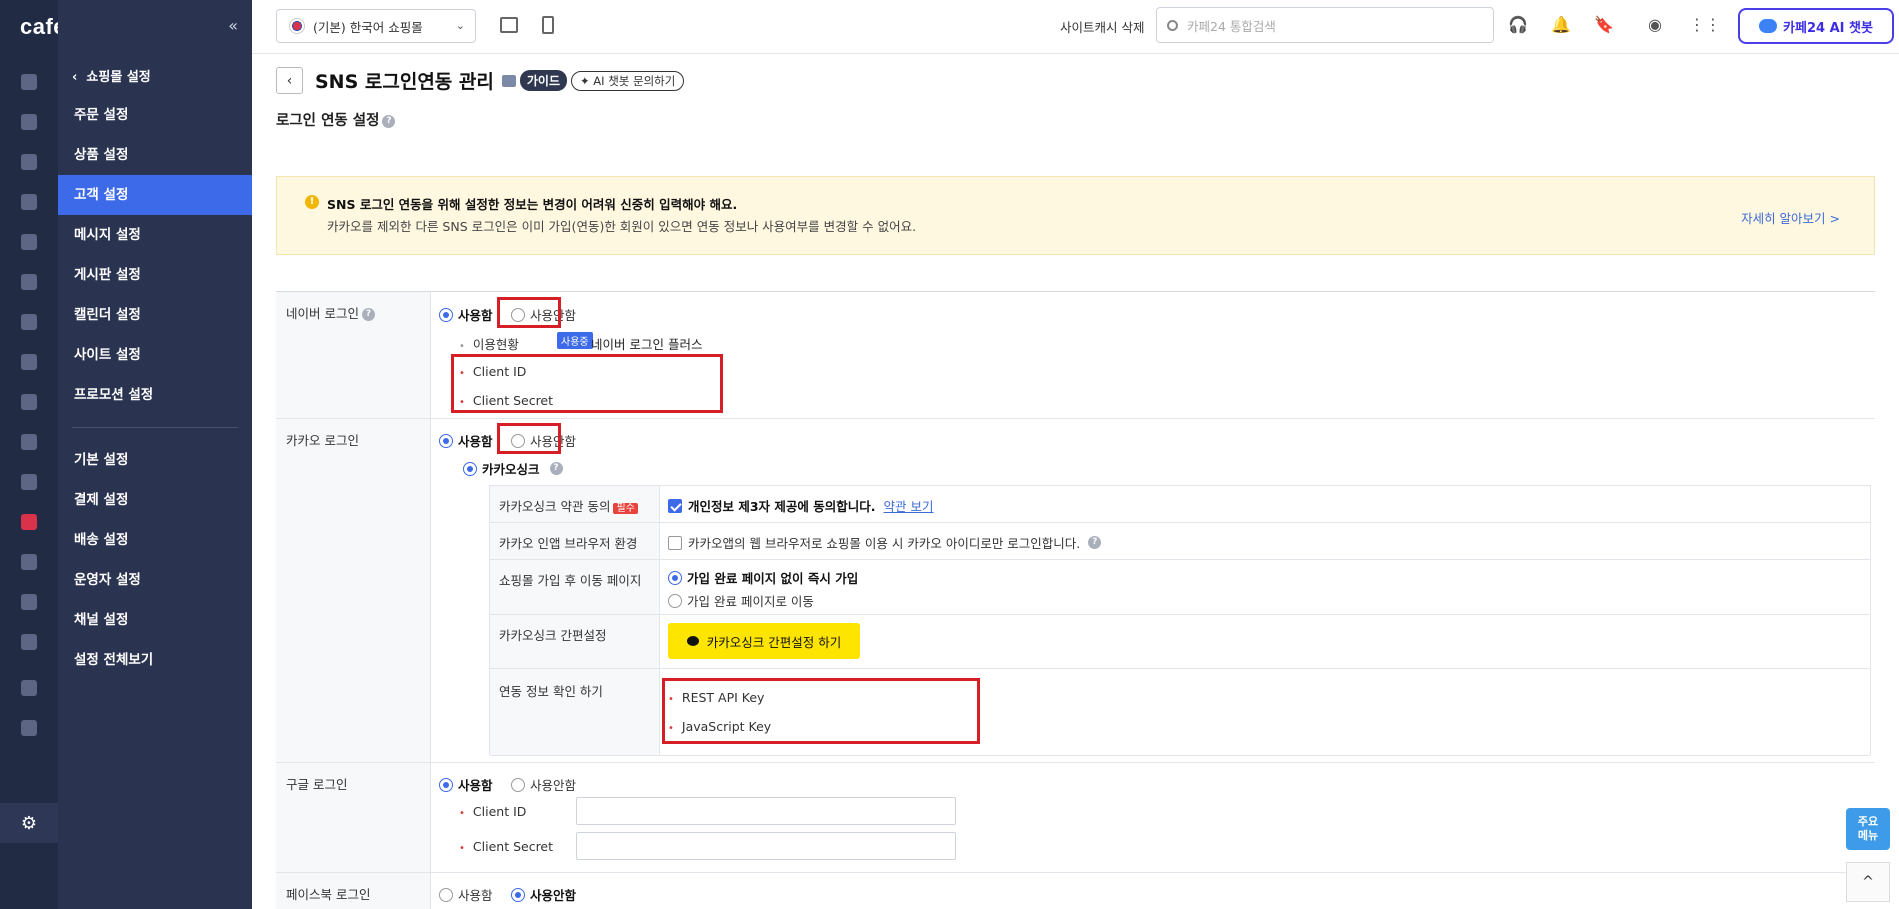 This screenshot has width=1899, height=909. Describe the element at coordinates (155, 540) in the screenshot. I see `submenu-item-shipping: 배송 설정` at that location.